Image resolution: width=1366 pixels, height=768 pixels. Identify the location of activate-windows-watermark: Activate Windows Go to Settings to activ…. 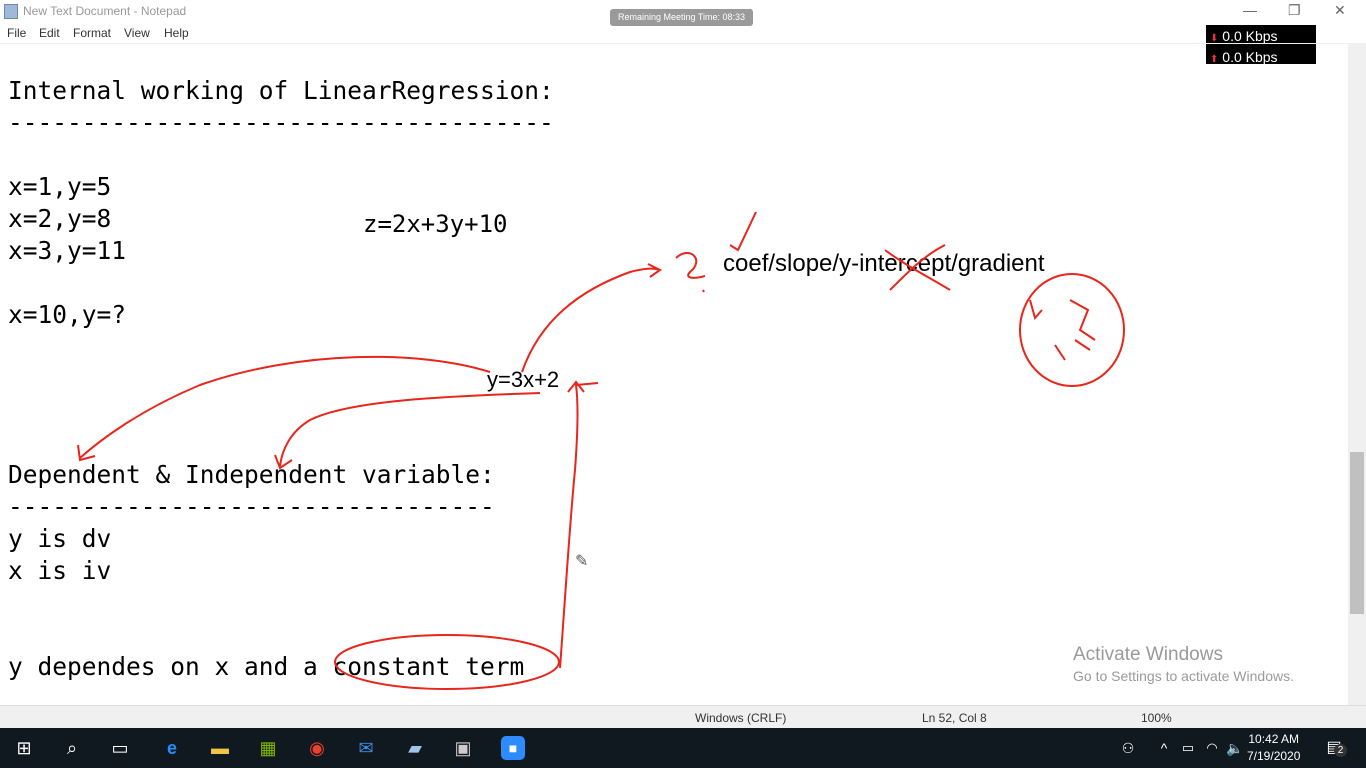
(1183, 664).